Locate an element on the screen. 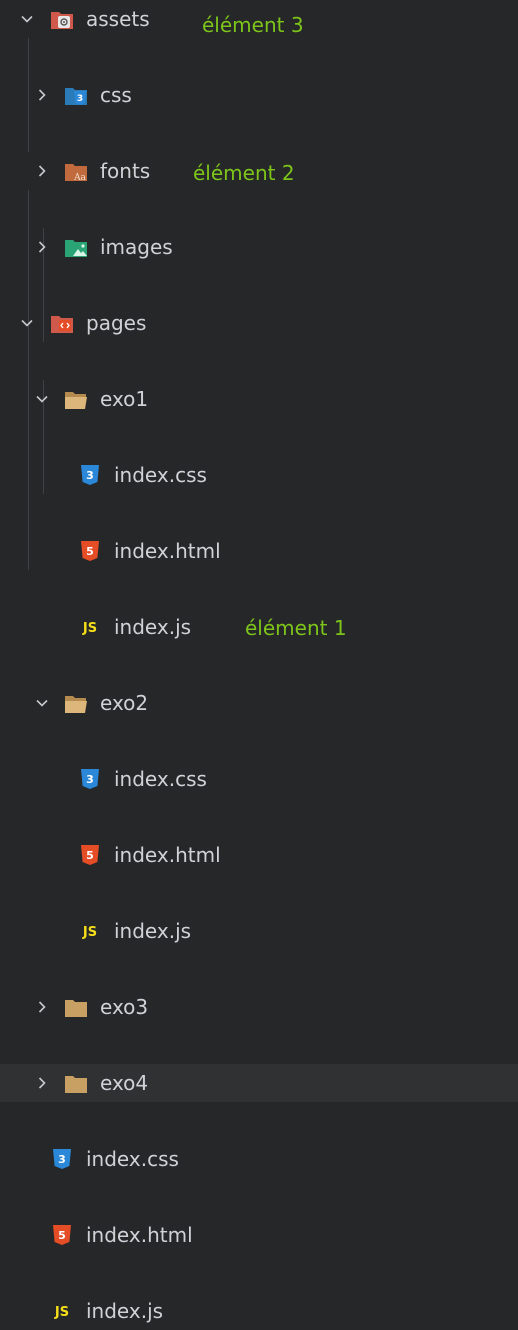 This screenshot has height=1330, width=518. folder-row-exo2: exo2 is located at coordinates (259, 703).